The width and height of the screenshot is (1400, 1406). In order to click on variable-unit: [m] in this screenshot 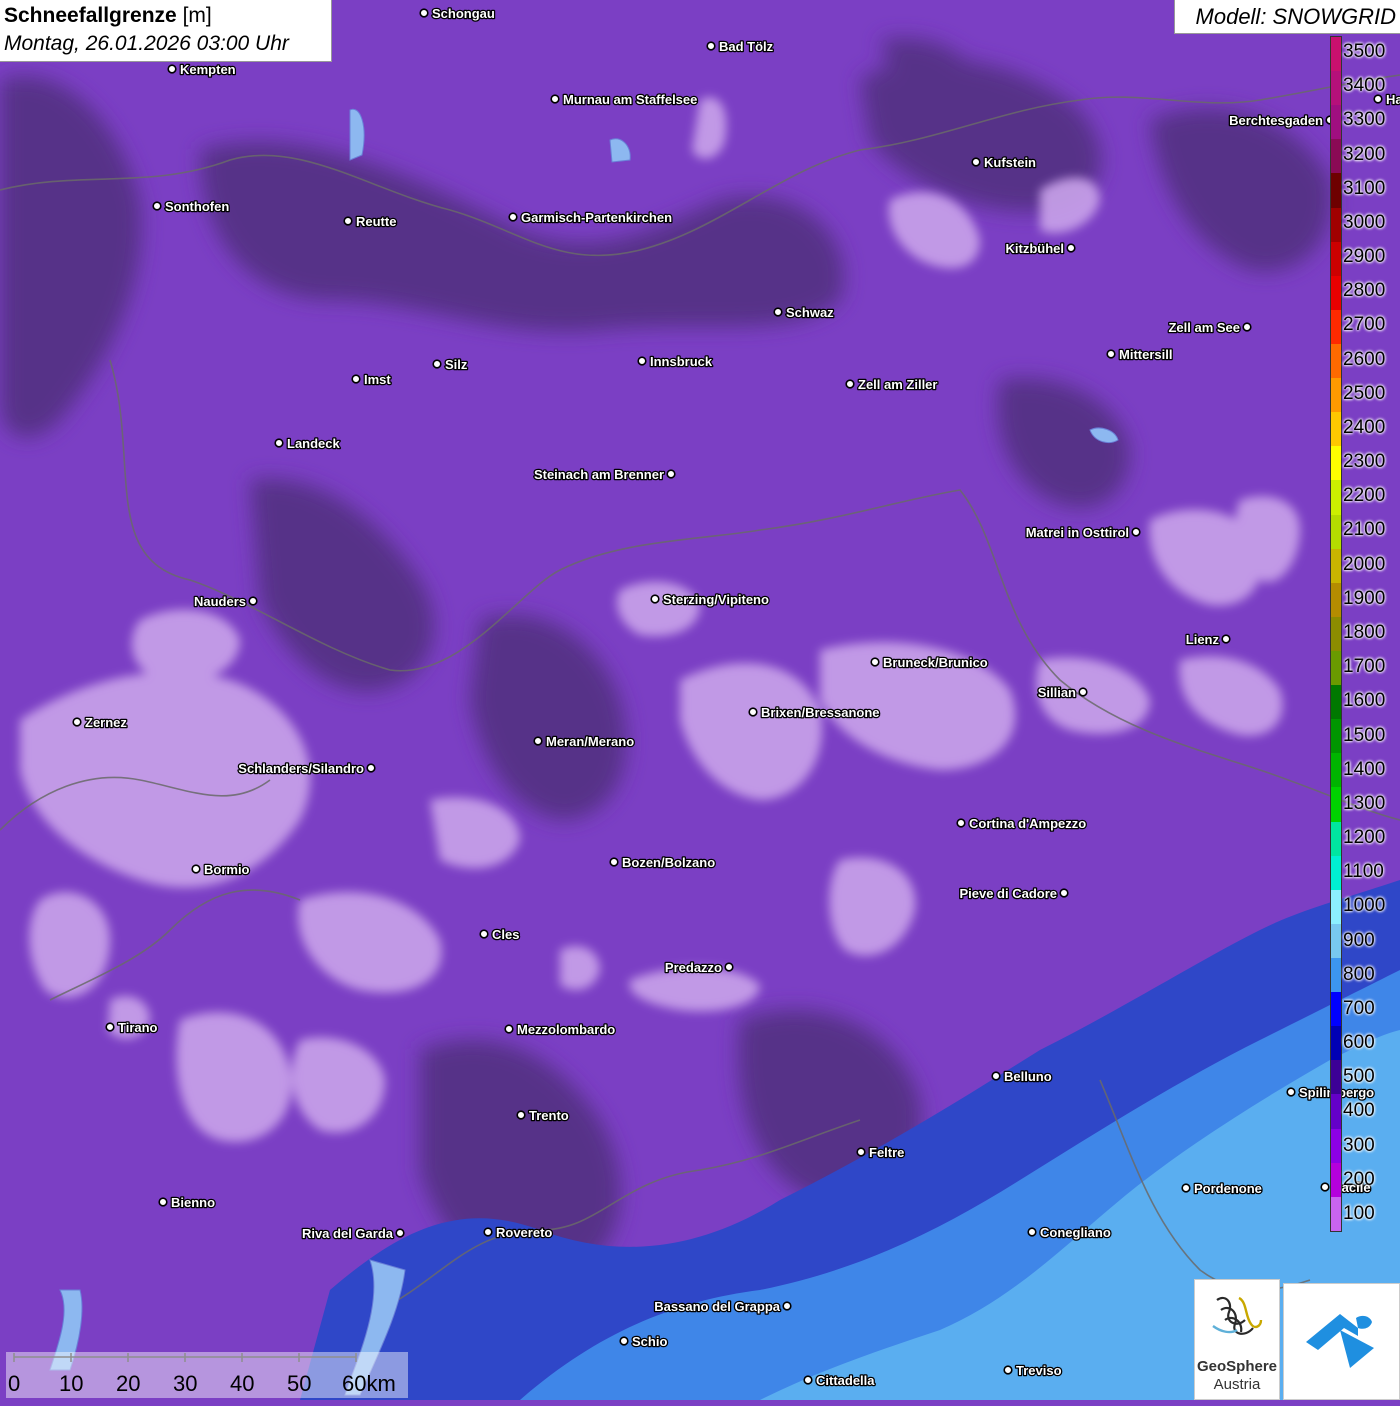, I will do `click(197, 15)`.